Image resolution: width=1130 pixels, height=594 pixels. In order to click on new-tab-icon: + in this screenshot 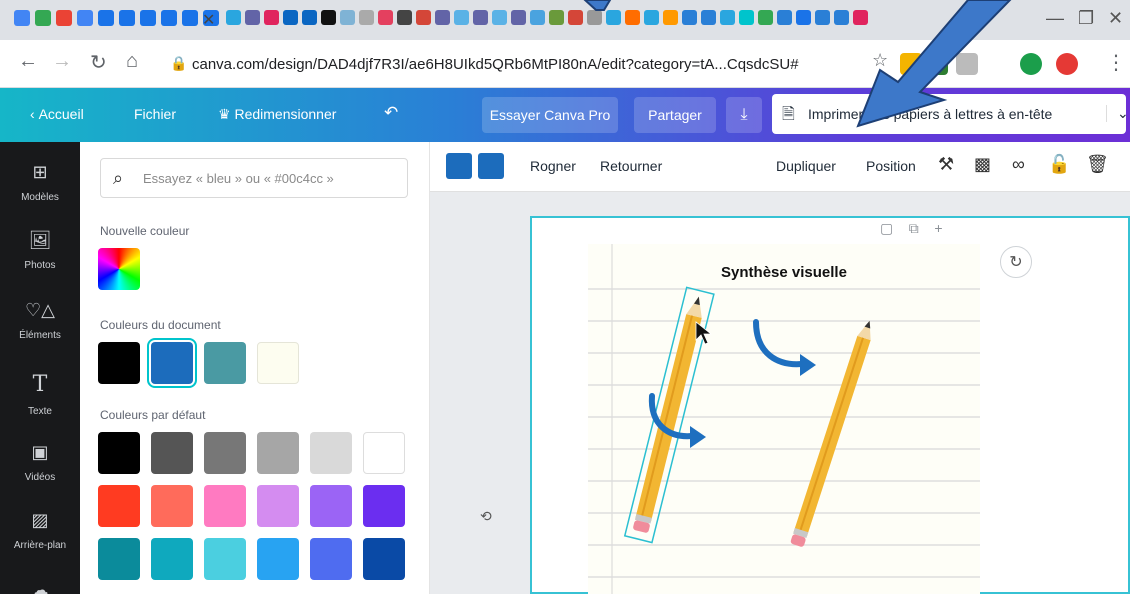, I will do `click(964, 19)`.